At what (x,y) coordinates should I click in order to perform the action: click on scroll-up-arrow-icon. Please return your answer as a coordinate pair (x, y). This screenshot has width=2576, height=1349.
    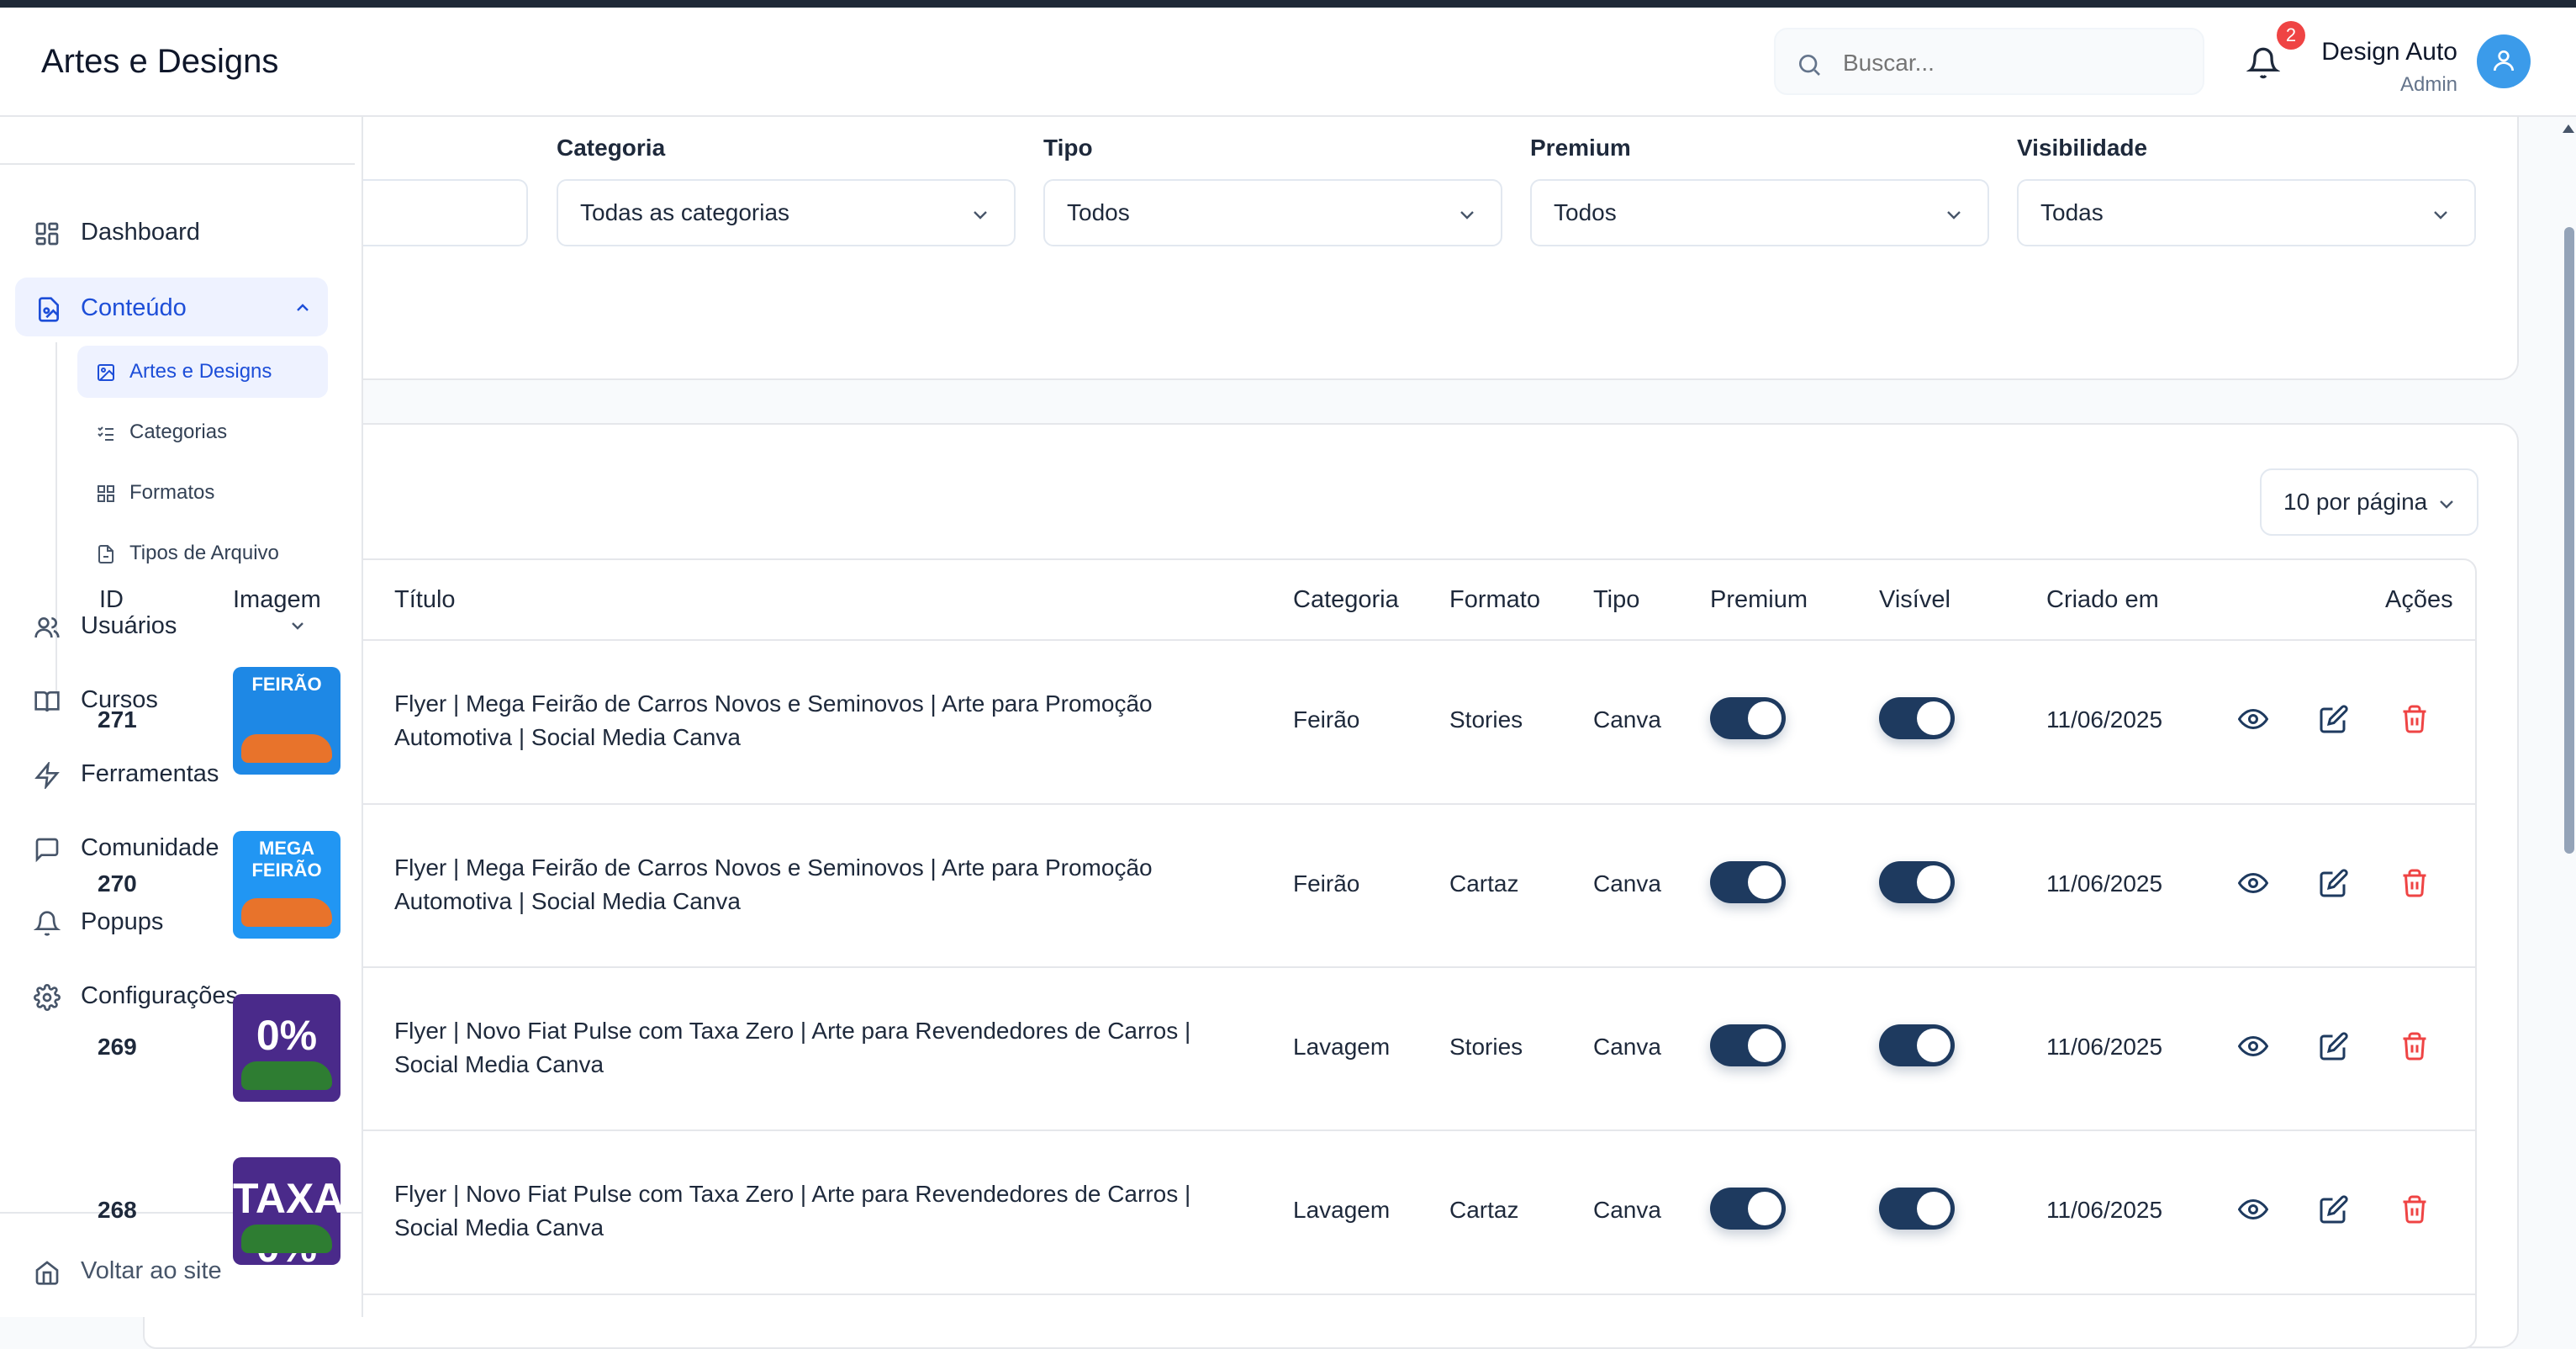
    Looking at the image, I should click on (2568, 129).